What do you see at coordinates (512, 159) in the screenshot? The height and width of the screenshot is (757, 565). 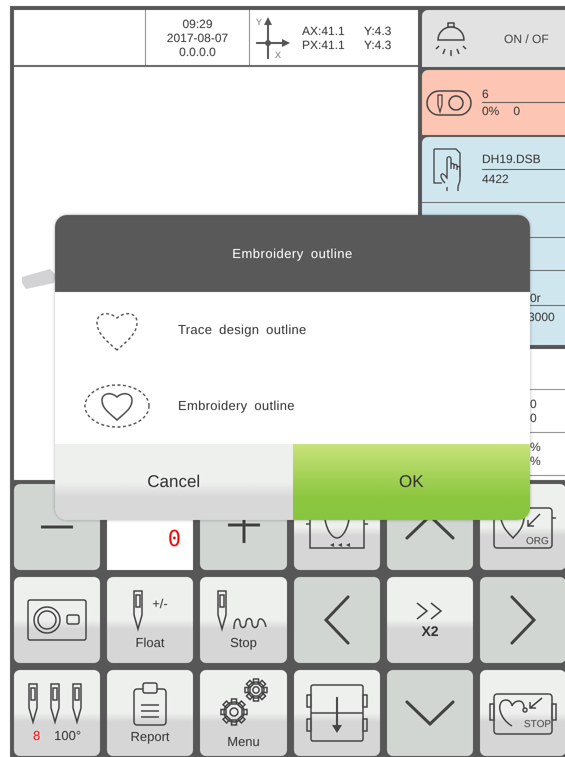 I see `file-name-text: DH19.DSB` at bounding box center [512, 159].